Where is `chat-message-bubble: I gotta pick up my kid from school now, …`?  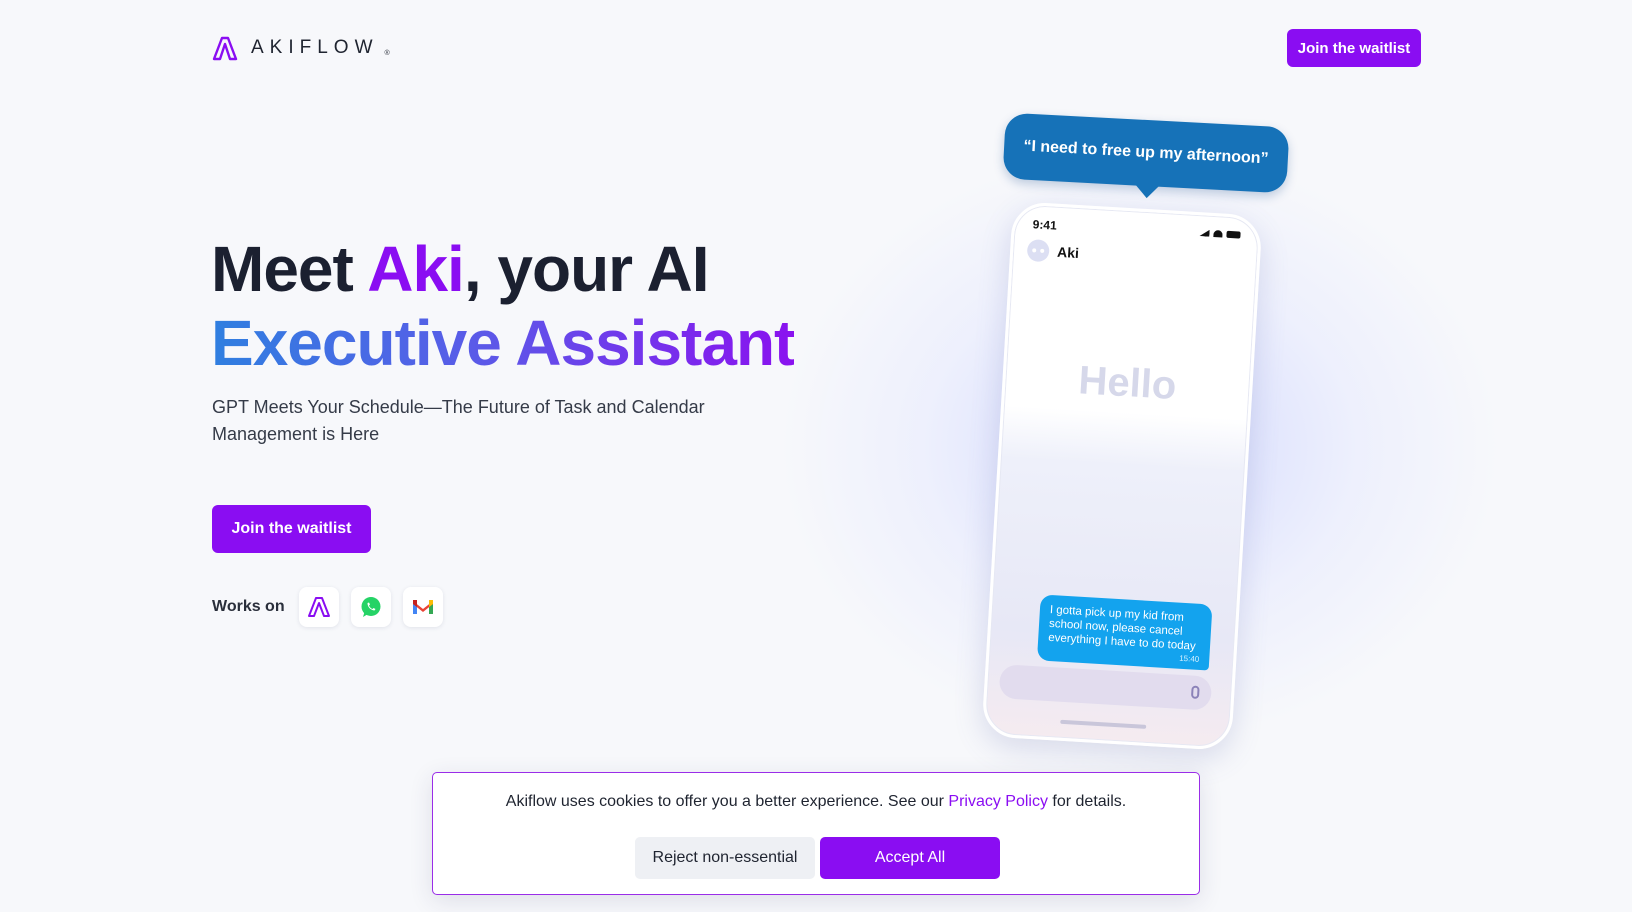
chat-message-bubble: I gotta pick up my kid from school now, … is located at coordinates (1124, 632).